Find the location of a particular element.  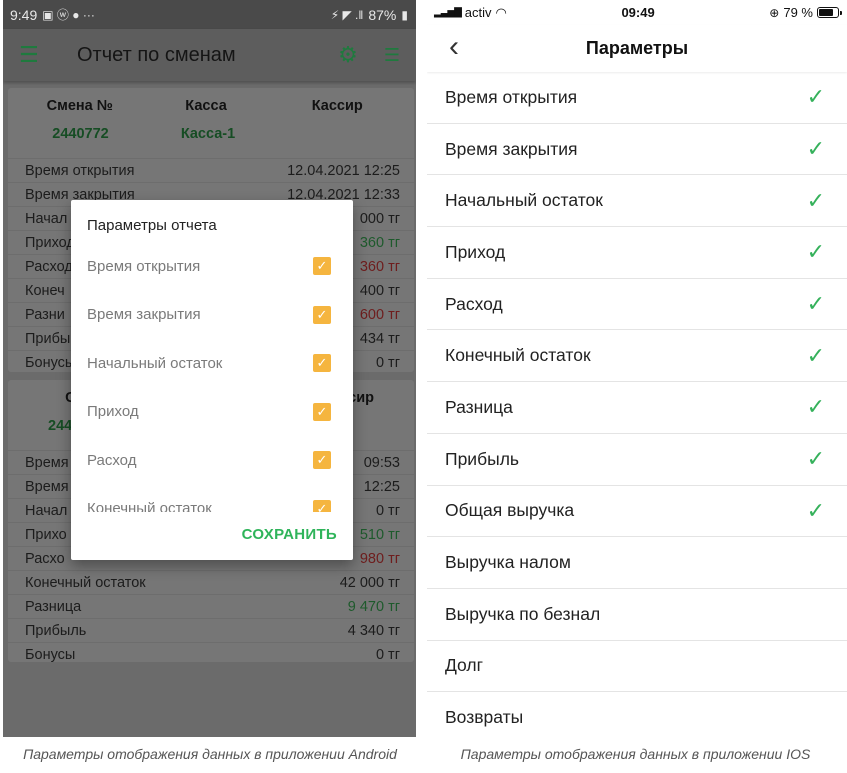

filter-icon: ☰ is located at coordinates (392, 55).